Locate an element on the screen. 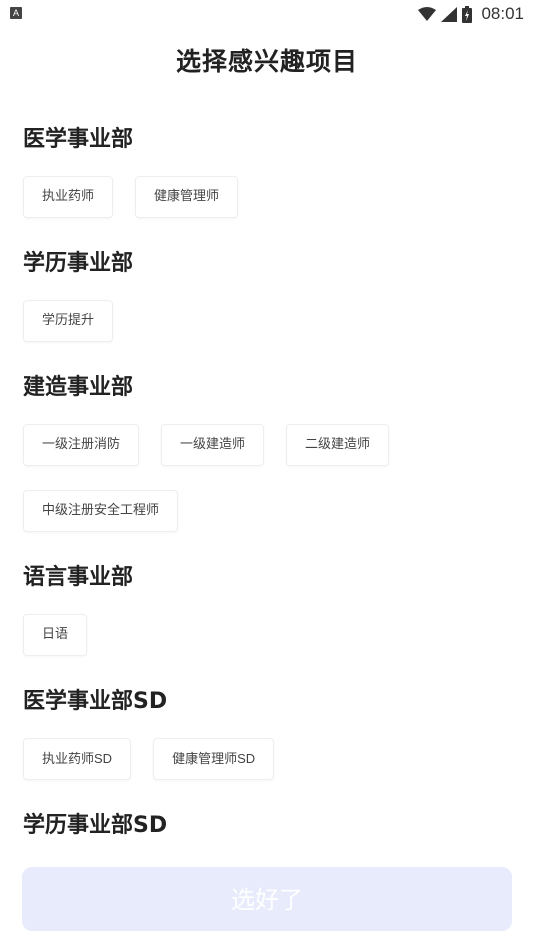 The width and height of the screenshot is (534, 950). section-title: 建造事业部 is located at coordinates (78, 387).